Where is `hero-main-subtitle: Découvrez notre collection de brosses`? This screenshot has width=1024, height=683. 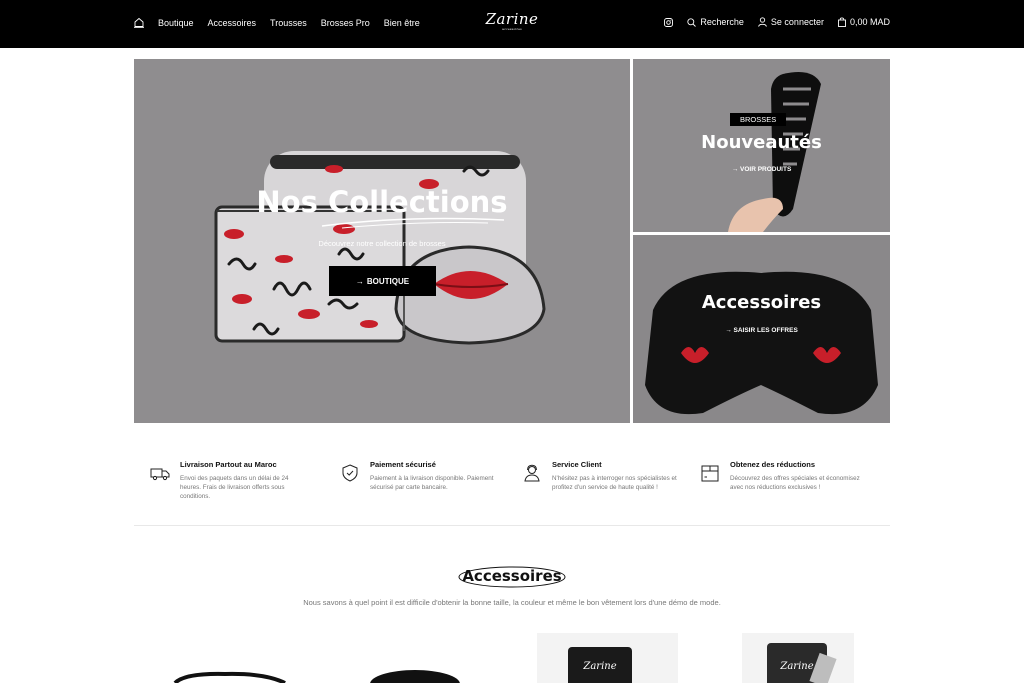
hero-main-subtitle: Découvrez notre collection de brosses is located at coordinates (382, 243).